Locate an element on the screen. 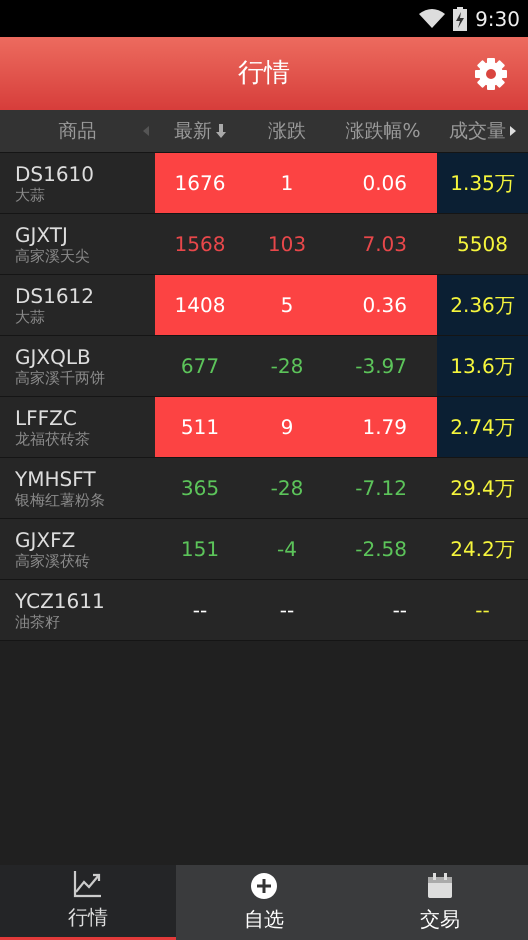 This screenshot has width=528, height=940. status-time: 9:30 is located at coordinates (497, 19).